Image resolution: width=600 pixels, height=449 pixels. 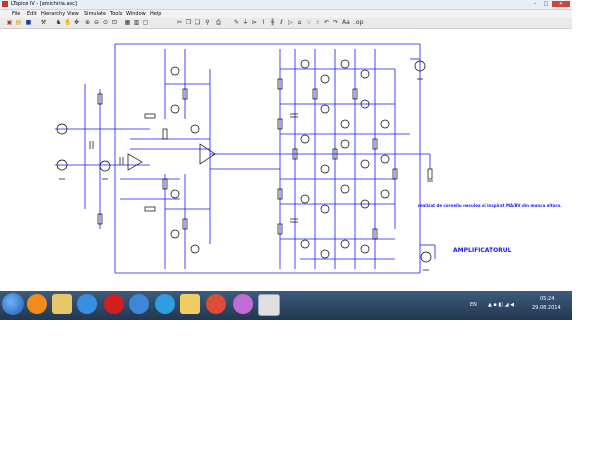 I want to click on zoom-area-icon: ⊡, so click(x=114, y=22).